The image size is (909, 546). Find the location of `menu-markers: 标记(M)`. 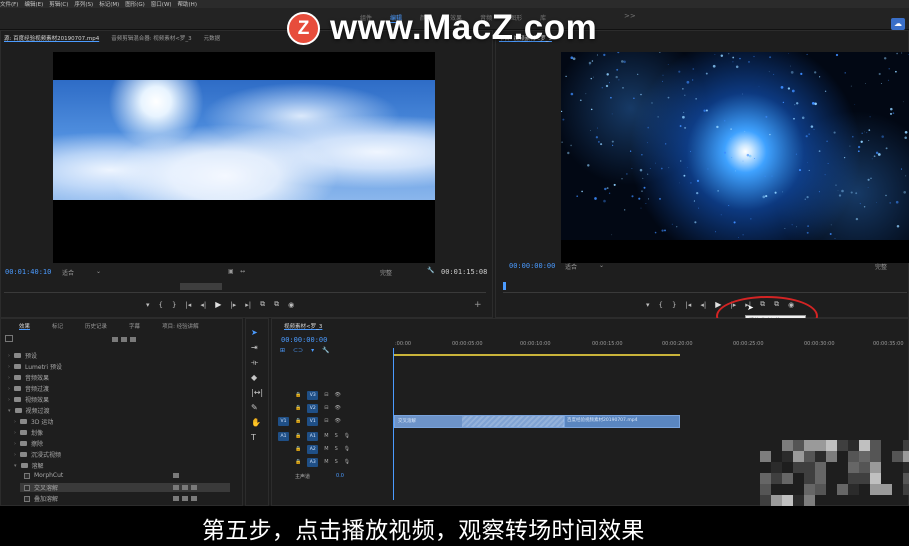

menu-markers: 标记(M) is located at coordinates (109, 4).